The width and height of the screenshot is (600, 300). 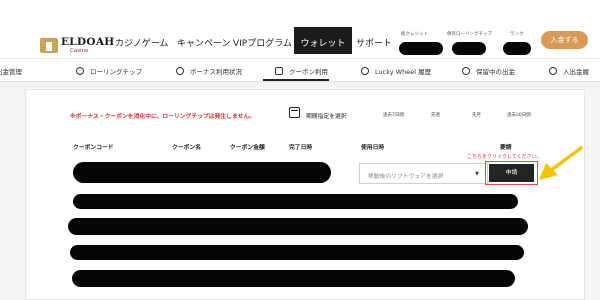 I want to click on subnav-pending-withdraw: 保留中の出金, so click(x=488, y=71).